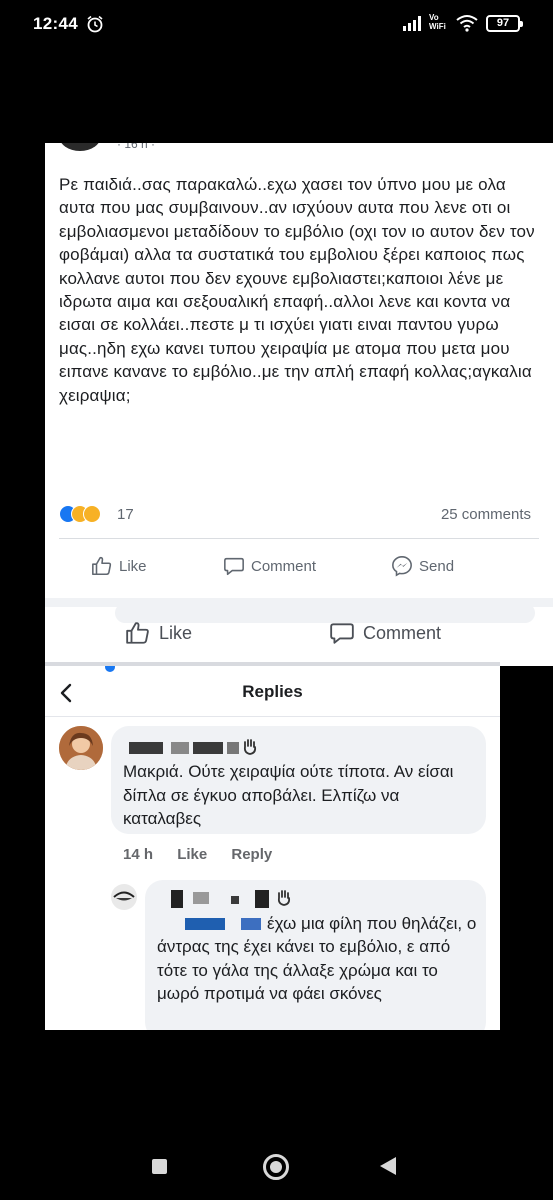  I want to click on like-button: Like, so click(119, 566).